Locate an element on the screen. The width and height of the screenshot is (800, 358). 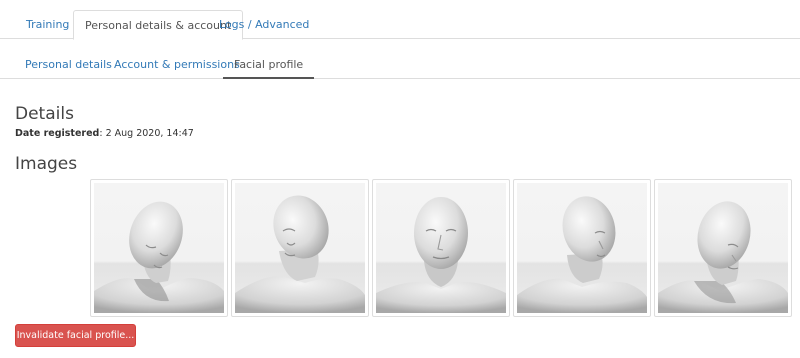
date-registered-value: : 2 Aug 2020, 14:47 is located at coordinates (146, 133).